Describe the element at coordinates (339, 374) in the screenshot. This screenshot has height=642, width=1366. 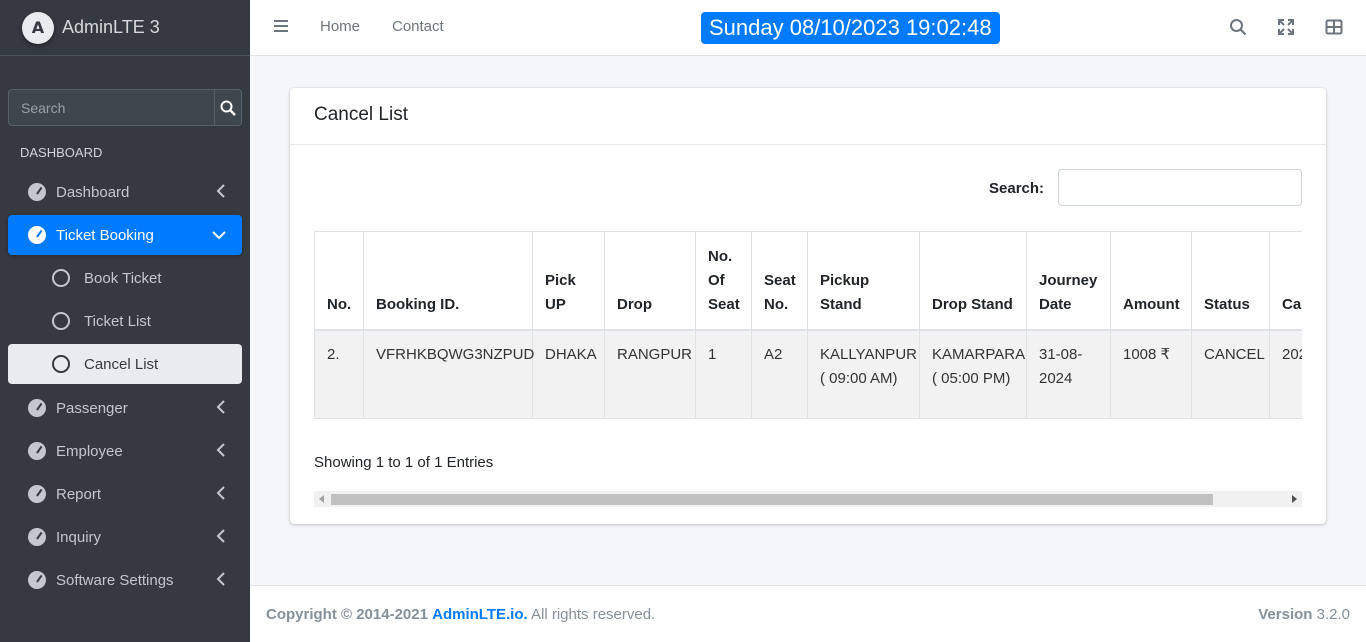
I see `table-cell: 2.` at that location.